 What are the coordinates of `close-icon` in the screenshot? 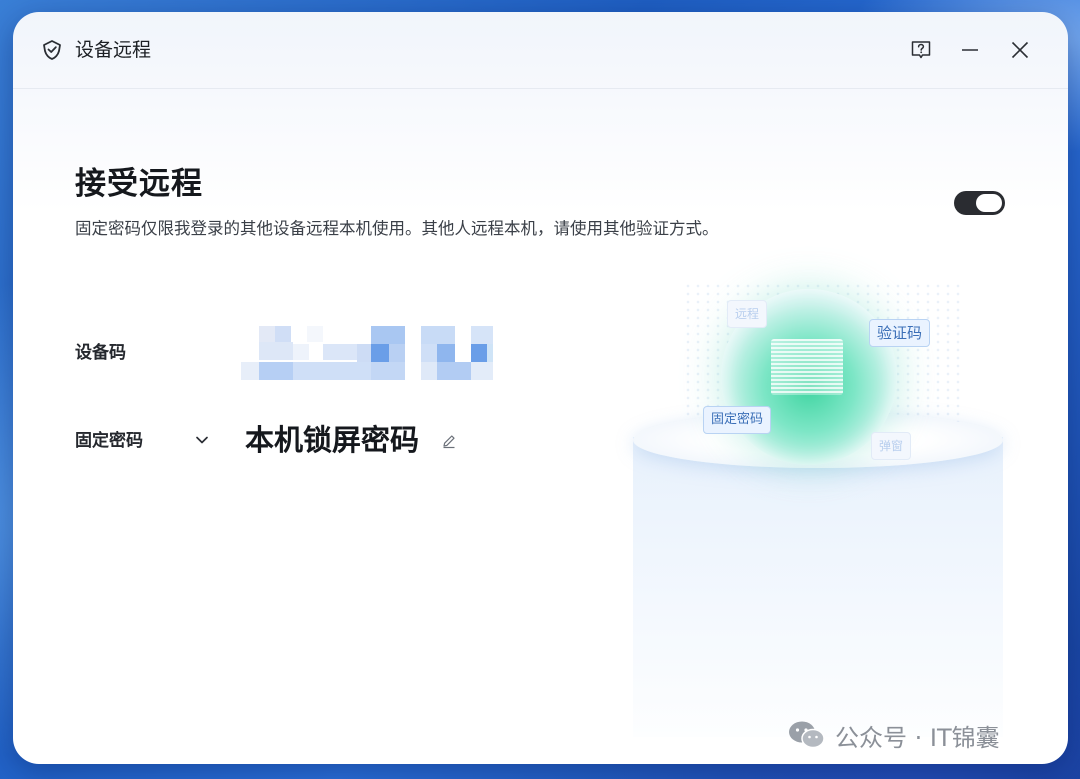 It's located at (1020, 50).